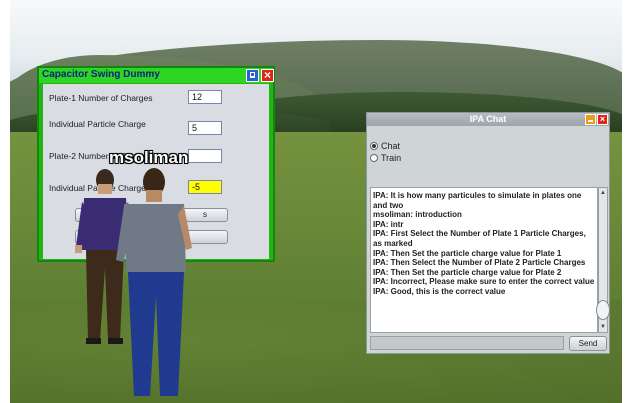 The image size is (632, 403). I want to click on plate1-charge-label: Individual Particle Charge, so click(97, 124).